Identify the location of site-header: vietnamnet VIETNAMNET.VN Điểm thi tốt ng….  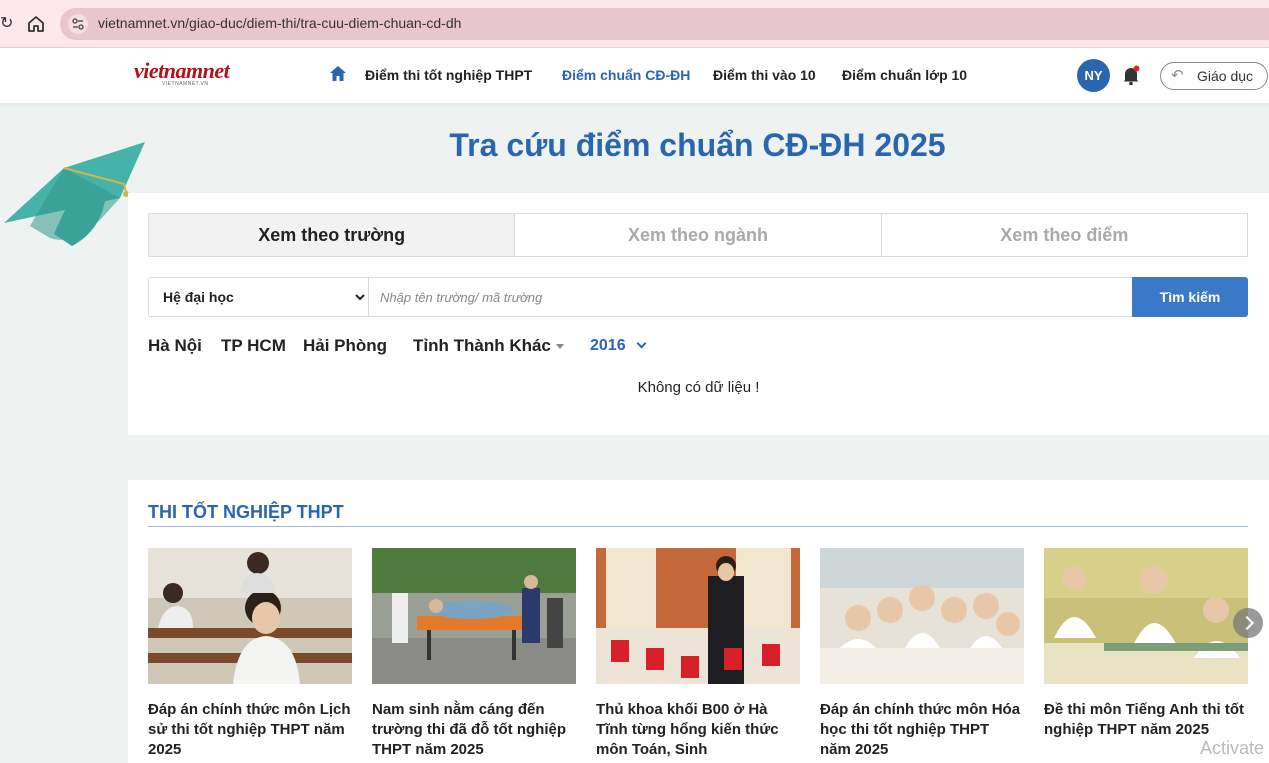
(634, 75).